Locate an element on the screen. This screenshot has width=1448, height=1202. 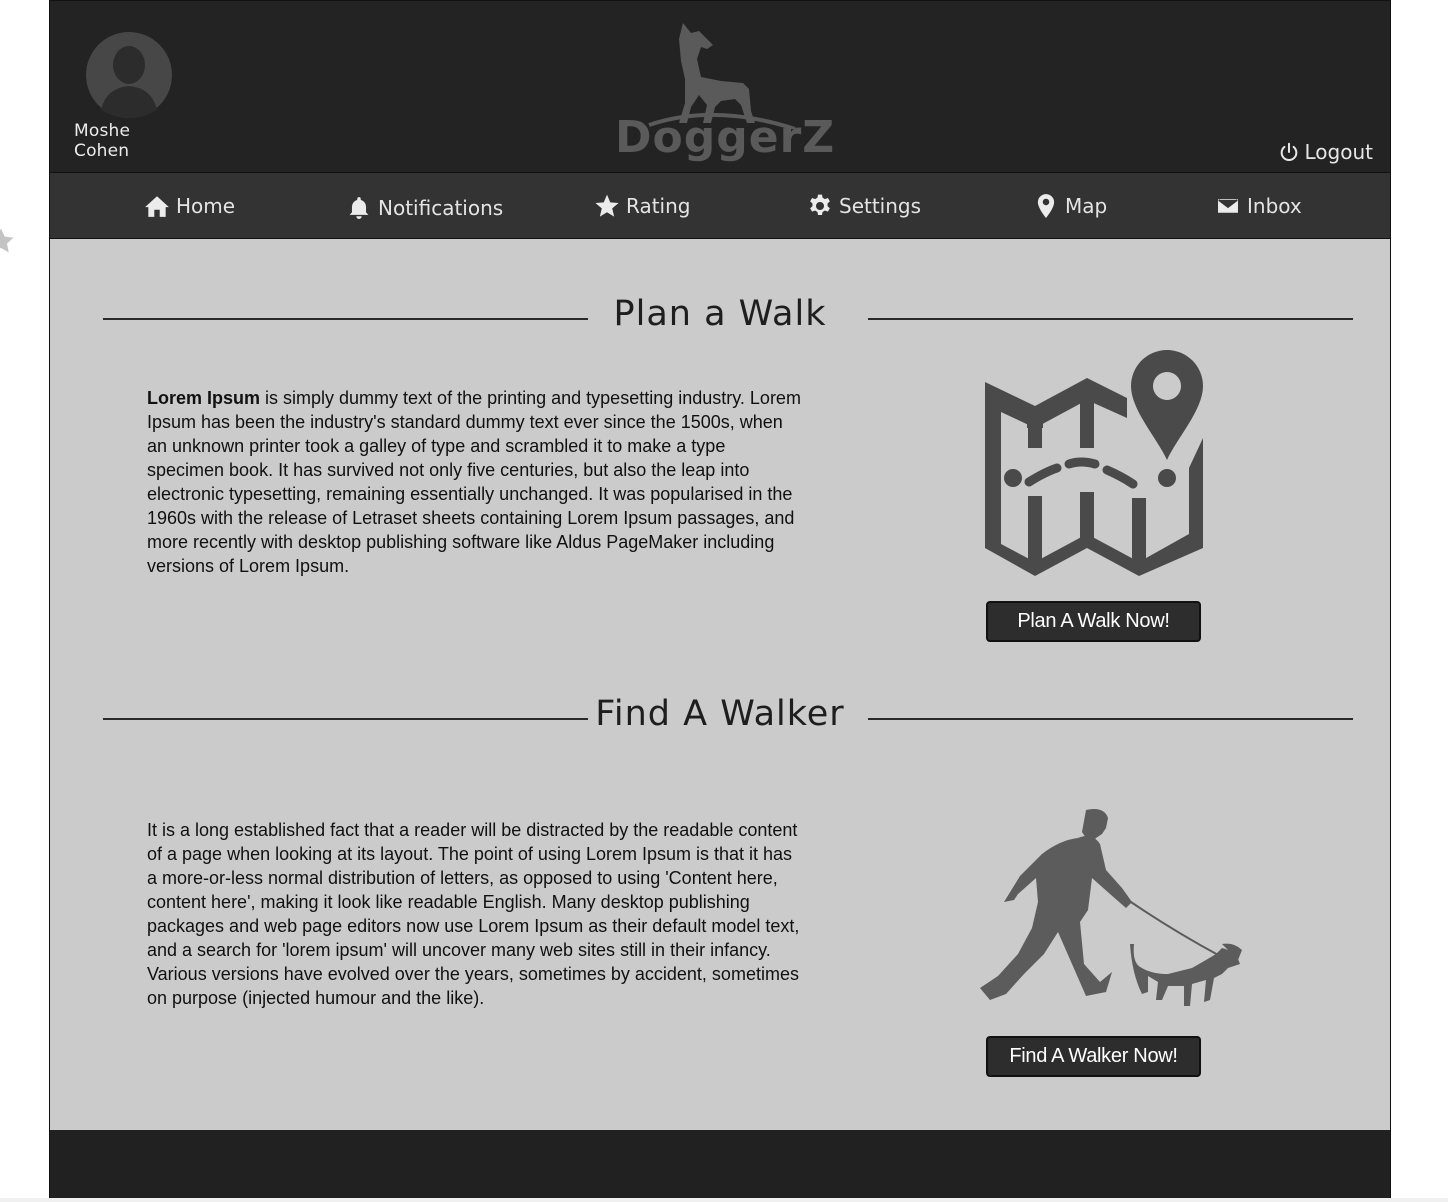
map-route-icon is located at coordinates (1094, 463).